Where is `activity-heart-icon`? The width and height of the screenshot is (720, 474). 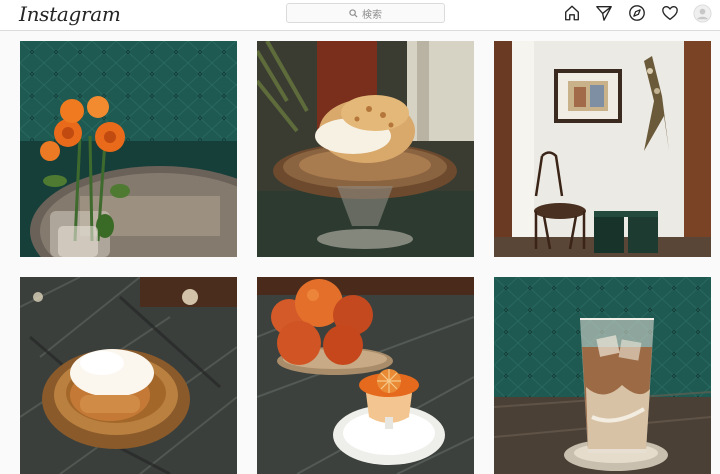 activity-heart-icon is located at coordinates (670, 13).